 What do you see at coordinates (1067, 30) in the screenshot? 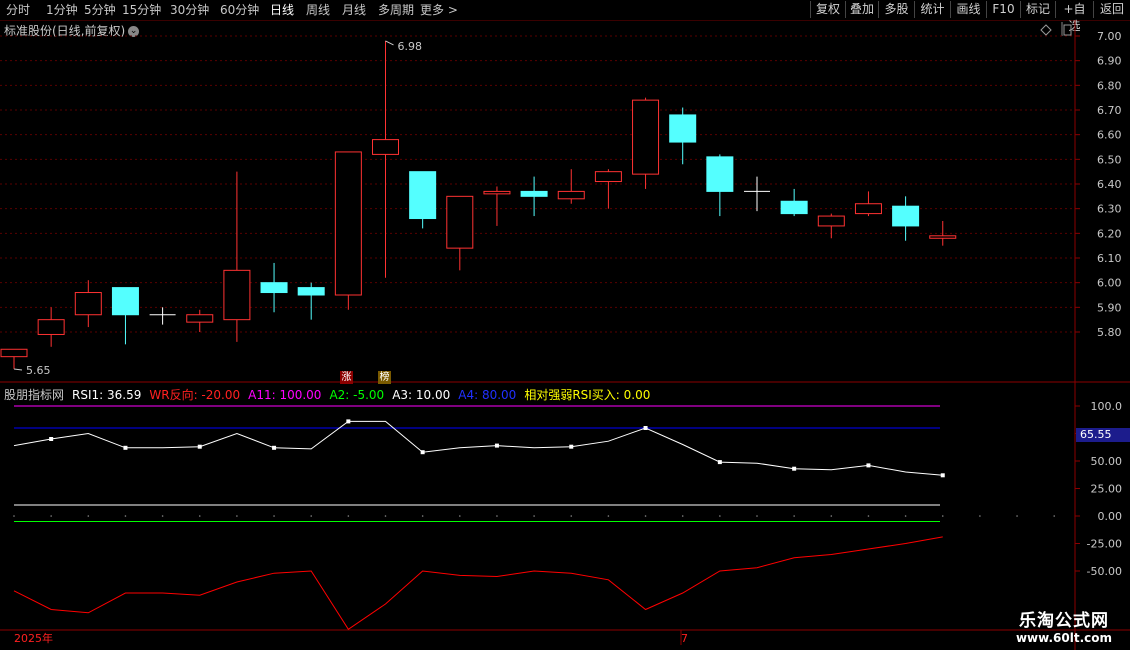
I see `panel-toggle-icon` at bounding box center [1067, 30].